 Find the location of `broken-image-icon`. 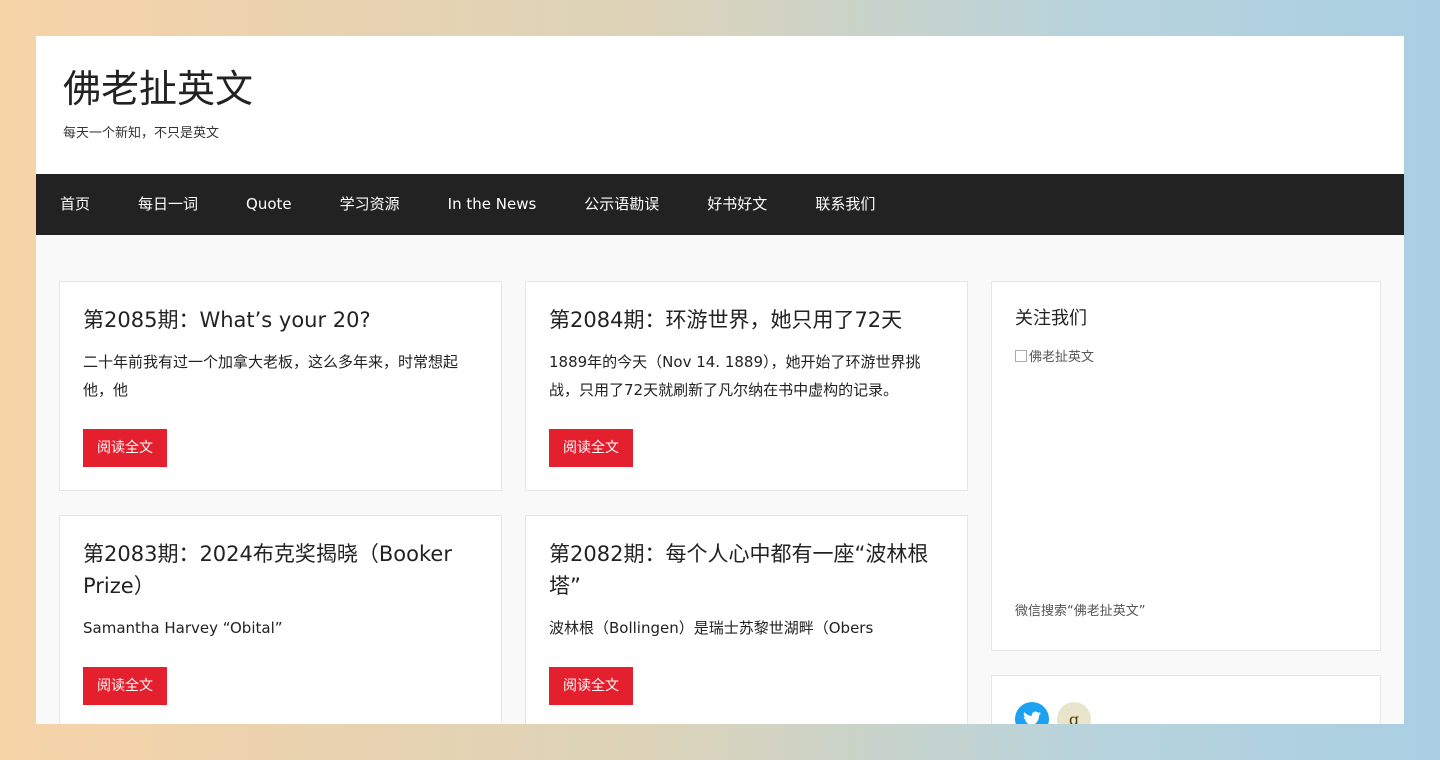

broken-image-icon is located at coordinates (1021, 355).